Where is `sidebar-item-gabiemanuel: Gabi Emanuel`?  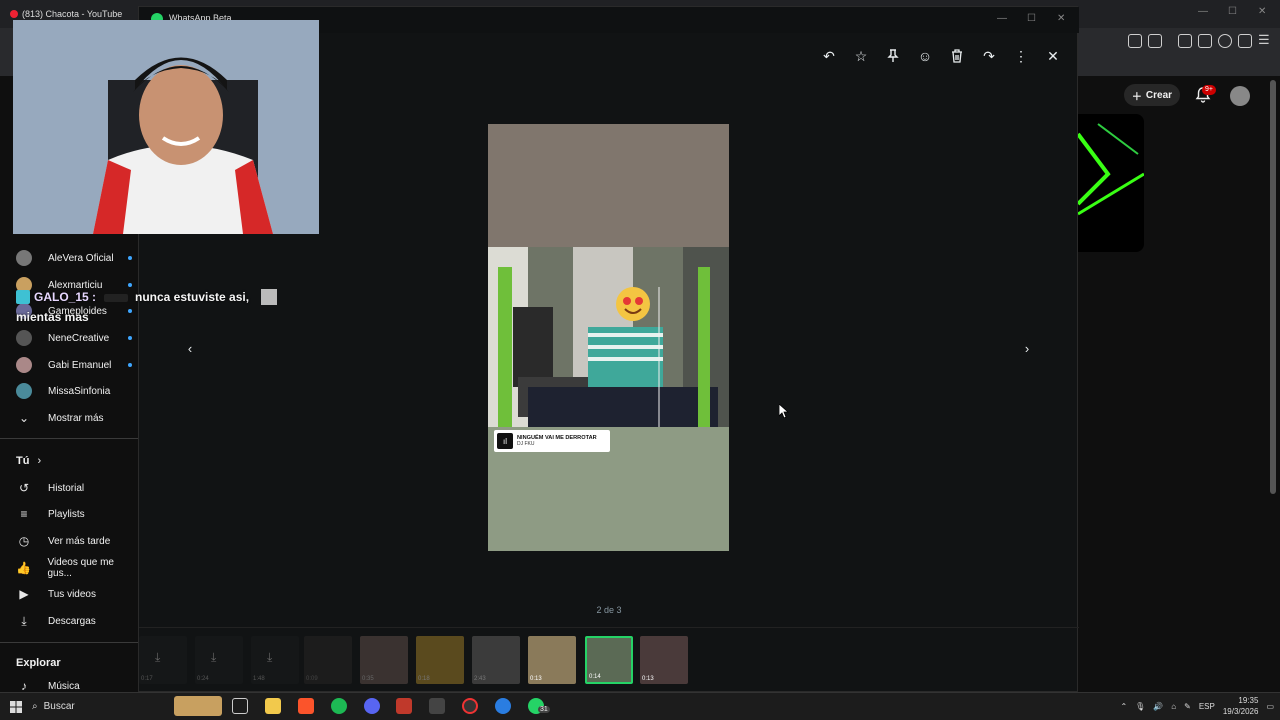
sidebar-item-gabiemanuel: Gabi Emanuel is located at coordinates (69, 365).